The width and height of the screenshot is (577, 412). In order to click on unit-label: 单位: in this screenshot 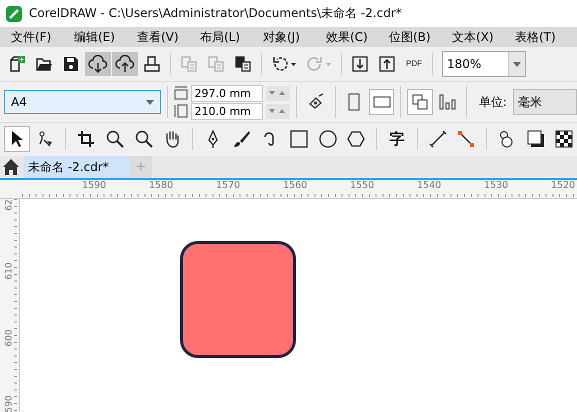, I will do `click(492, 102)`.